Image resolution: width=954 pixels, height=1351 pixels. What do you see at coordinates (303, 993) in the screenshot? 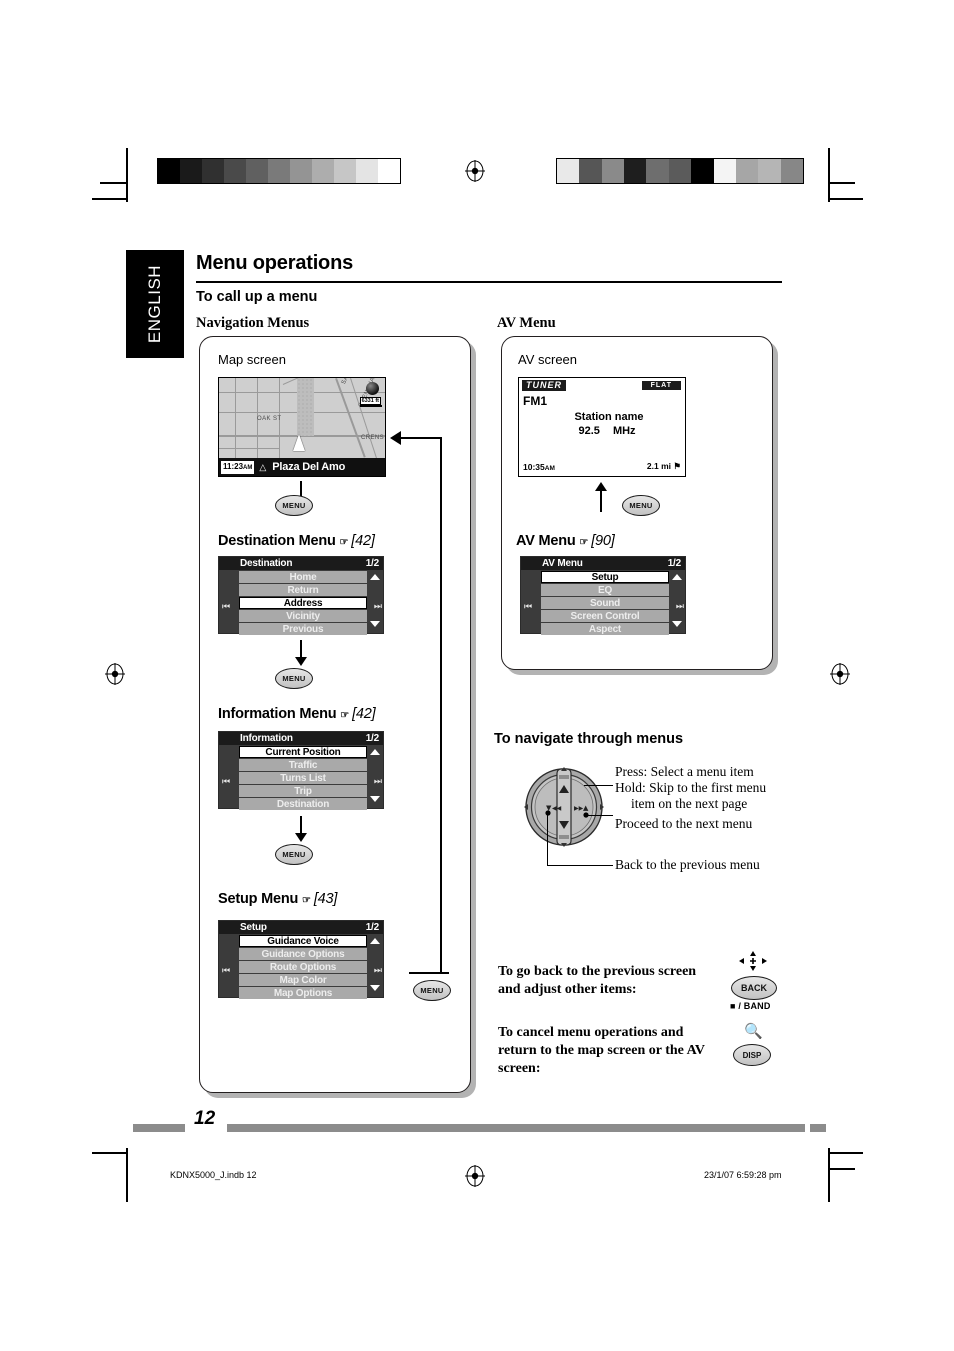
I see `menu-item: Map Options` at bounding box center [303, 993].